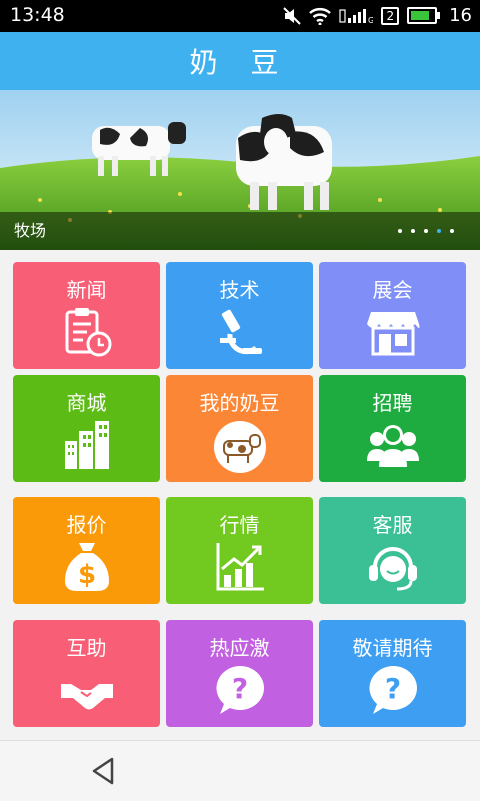  What do you see at coordinates (86, 525) in the screenshot?
I see `tile-label: 报价` at bounding box center [86, 525].